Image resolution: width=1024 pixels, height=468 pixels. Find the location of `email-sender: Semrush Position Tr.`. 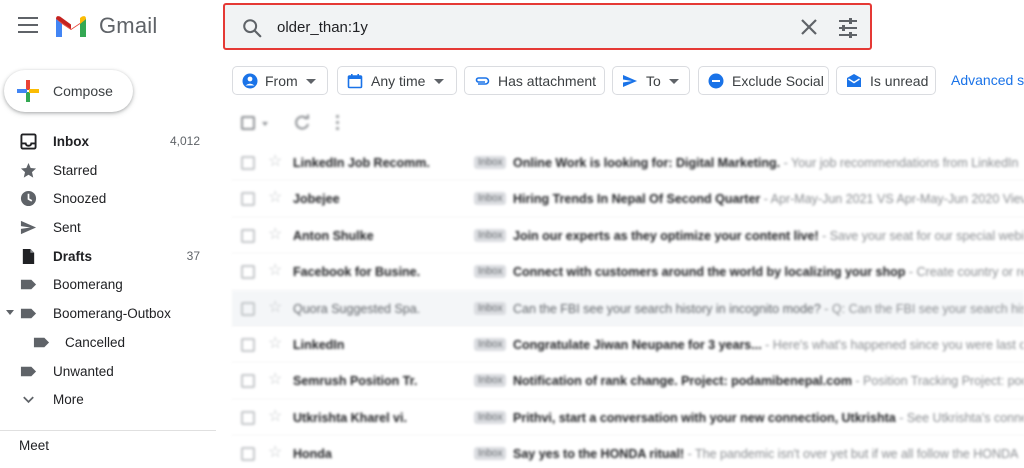

email-sender: Semrush Position Tr. is located at coordinates (355, 381).